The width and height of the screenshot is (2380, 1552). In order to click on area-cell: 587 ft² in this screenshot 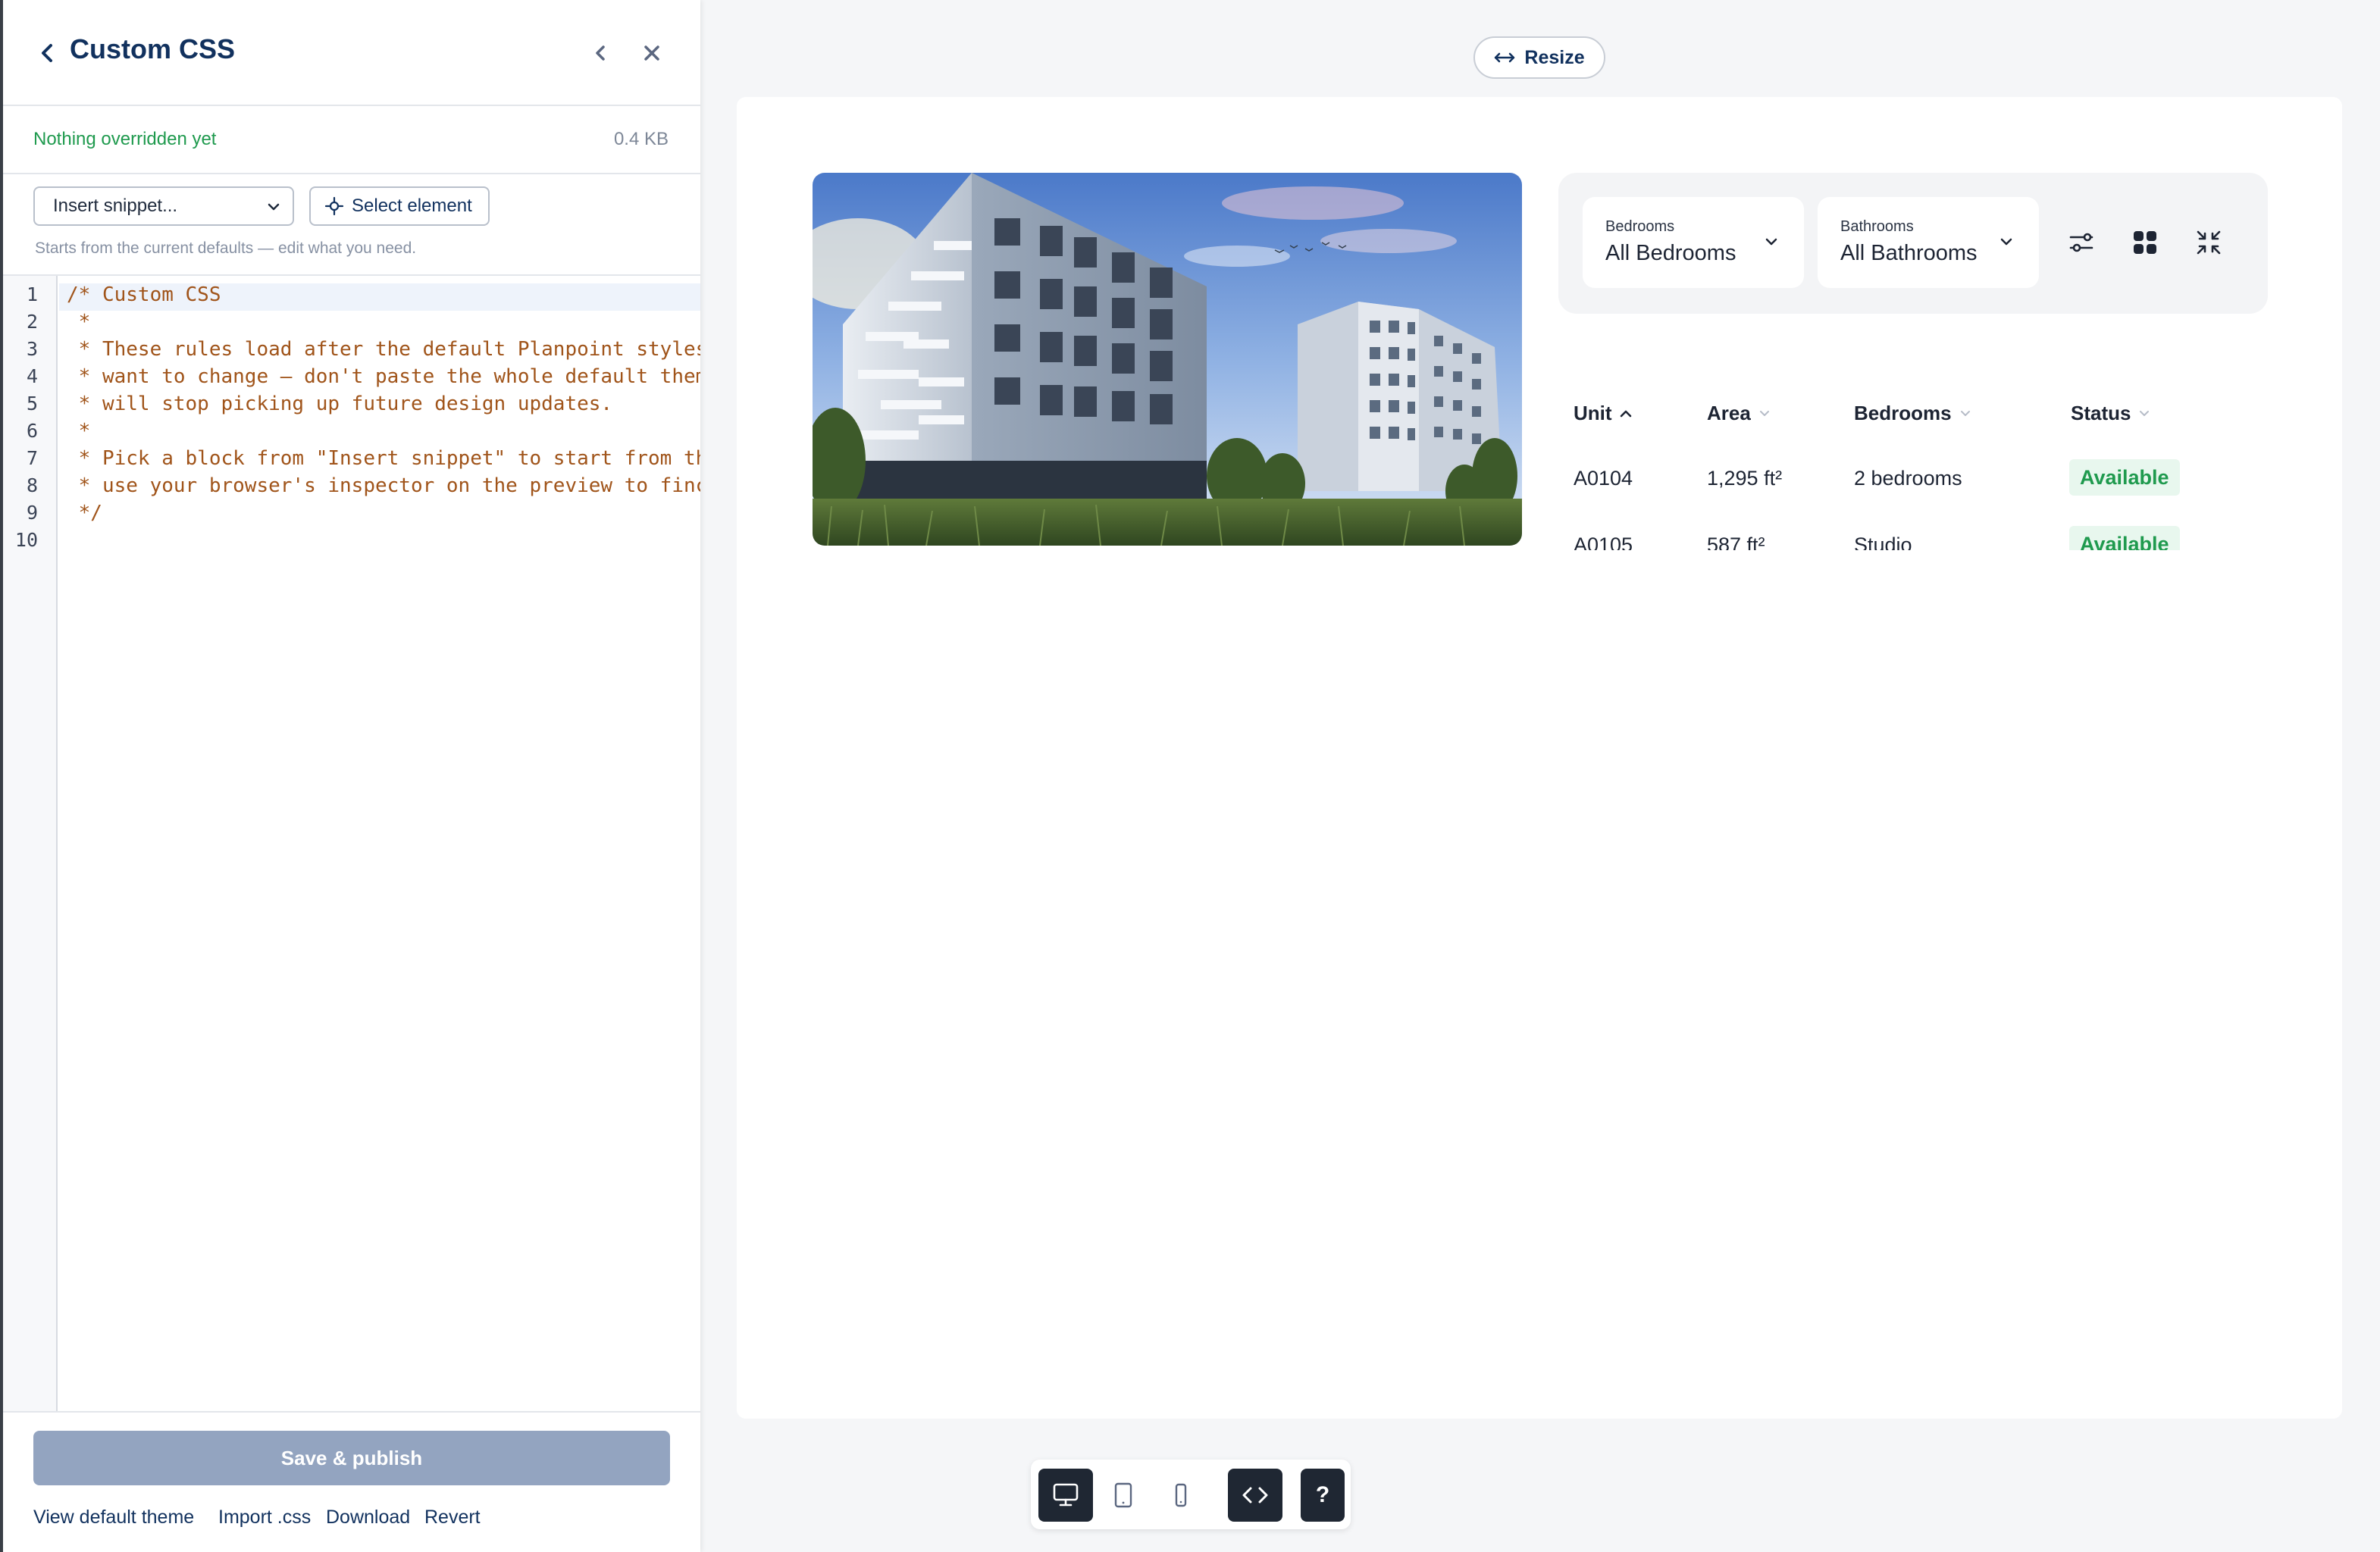, I will do `click(1736, 542)`.